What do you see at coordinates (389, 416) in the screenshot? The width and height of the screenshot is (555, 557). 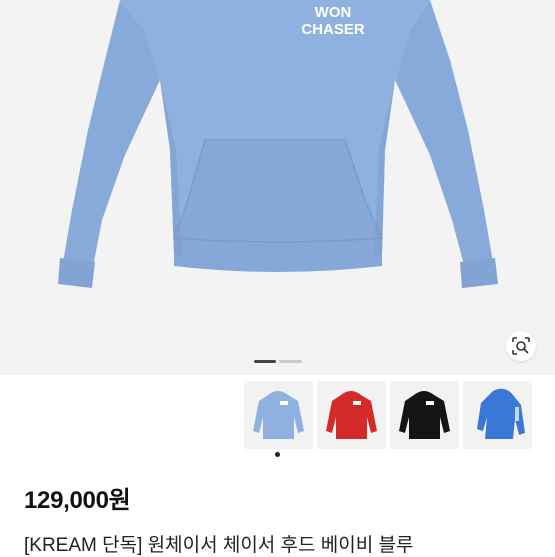 I see `thumbnail-strip` at bounding box center [389, 416].